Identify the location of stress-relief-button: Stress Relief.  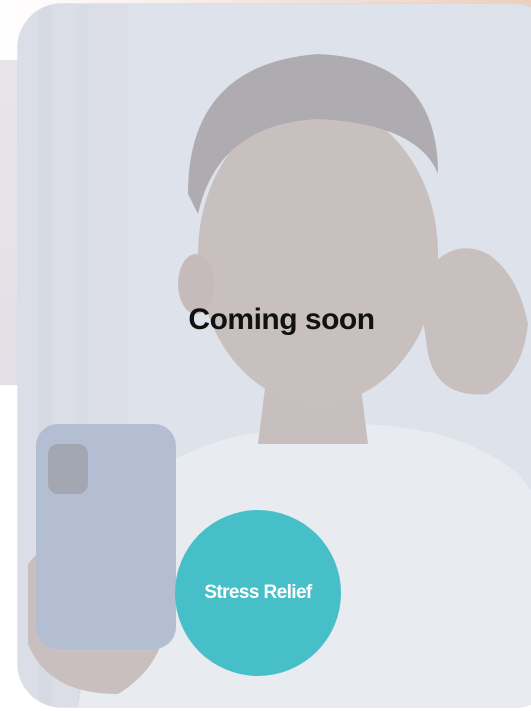
(258, 593).